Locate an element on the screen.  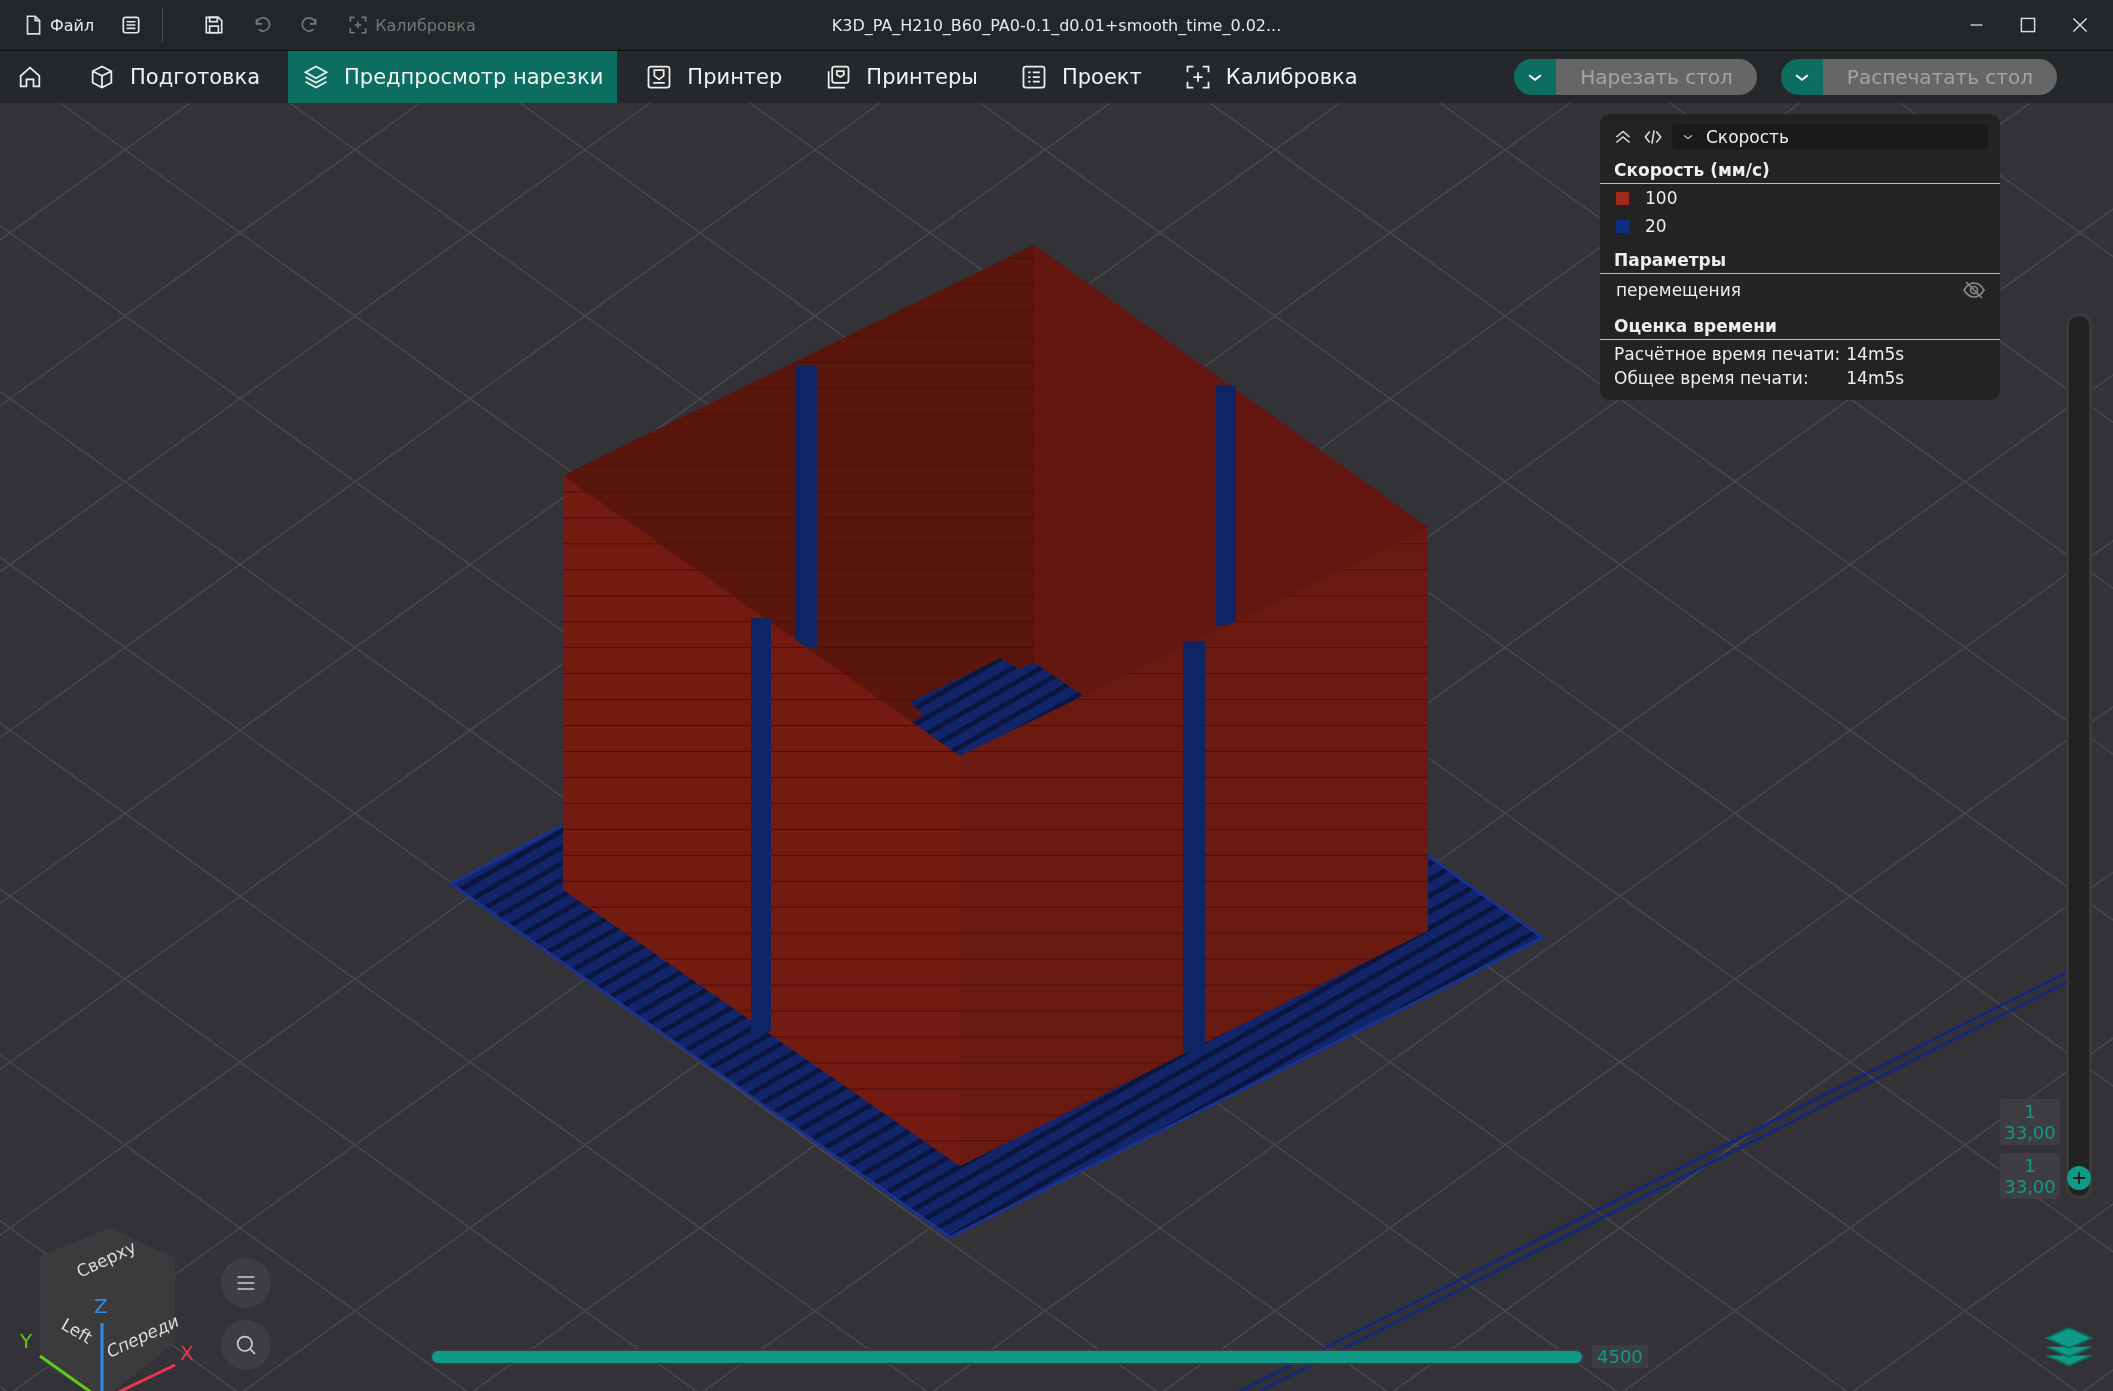
tab: Калибровка is located at coordinates (1270, 77).